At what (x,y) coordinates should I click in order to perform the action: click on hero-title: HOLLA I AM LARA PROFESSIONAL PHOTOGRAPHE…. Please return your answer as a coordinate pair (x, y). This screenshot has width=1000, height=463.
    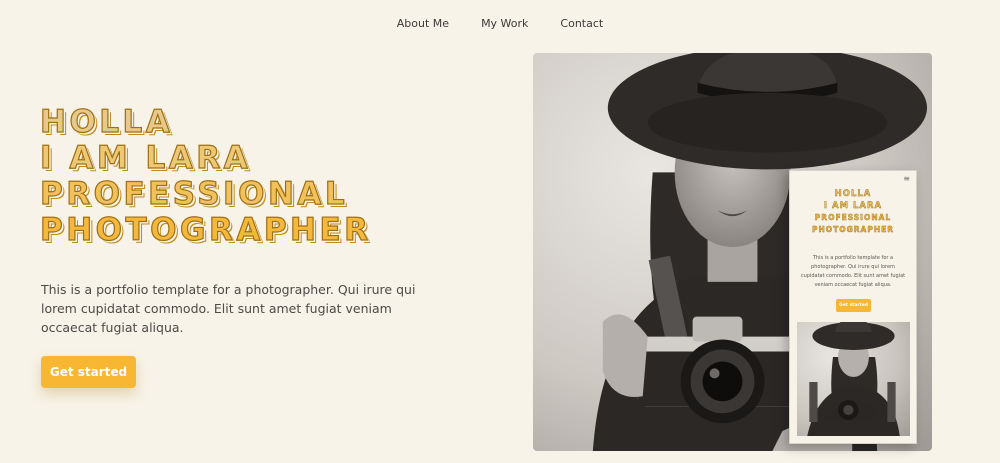
    Looking at the image, I should click on (205, 175).